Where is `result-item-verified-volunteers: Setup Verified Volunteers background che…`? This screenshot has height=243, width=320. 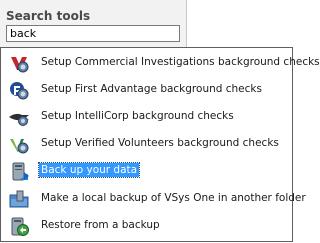
result-item-verified-volunteers: Setup Verified Volunteers background che… is located at coordinates (147, 143).